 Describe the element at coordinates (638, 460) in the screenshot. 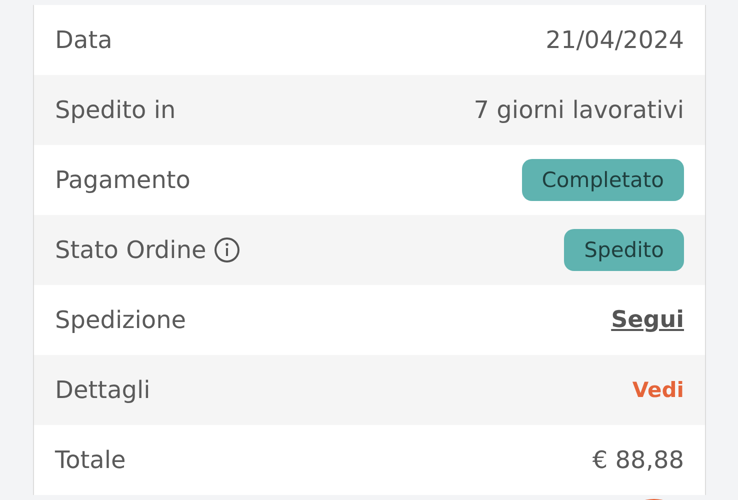

I see `row-value: € 88,88` at that location.